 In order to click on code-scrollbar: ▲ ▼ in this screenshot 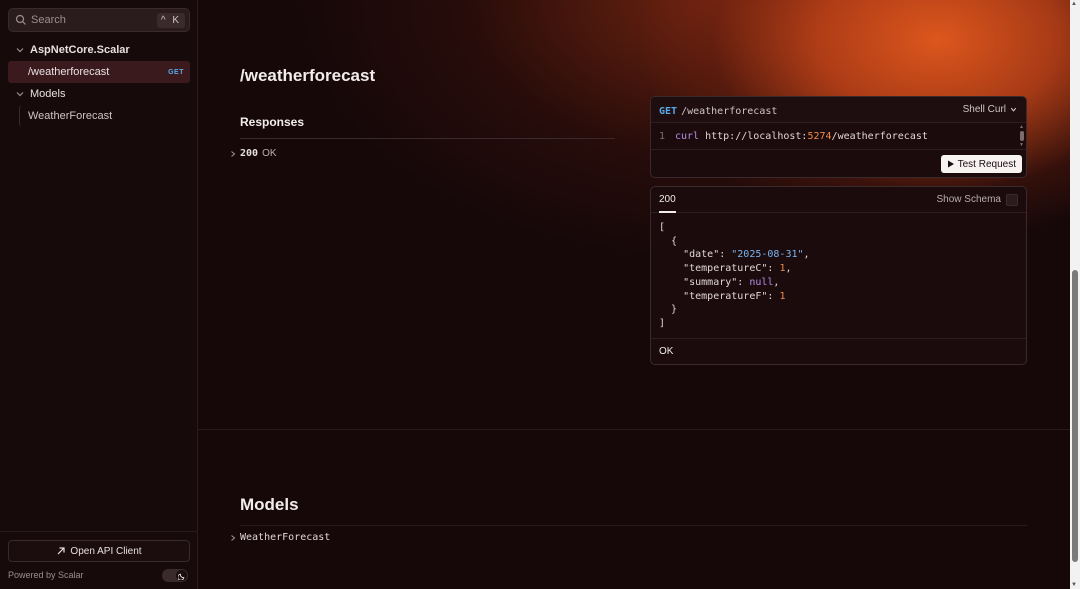, I will do `click(1022, 136)`.